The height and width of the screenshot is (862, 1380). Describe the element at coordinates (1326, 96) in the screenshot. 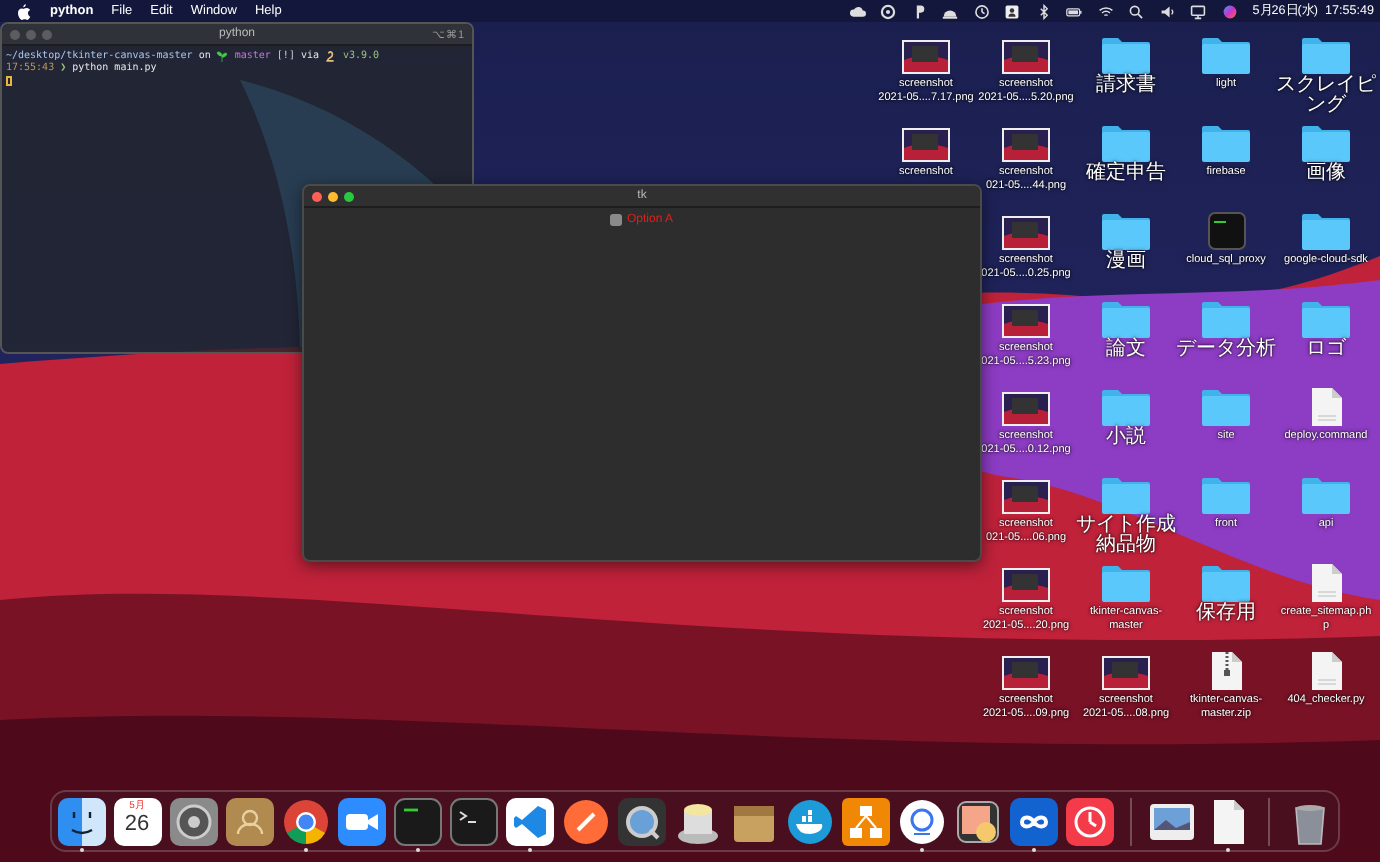

I see `file-label: スクレイピング` at that location.